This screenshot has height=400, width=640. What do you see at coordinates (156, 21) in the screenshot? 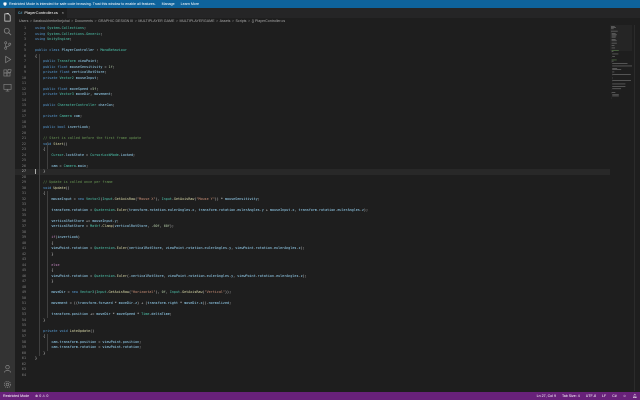
I see `breadcrumb-segment: MULTIPLAYER GAME` at bounding box center [156, 21].